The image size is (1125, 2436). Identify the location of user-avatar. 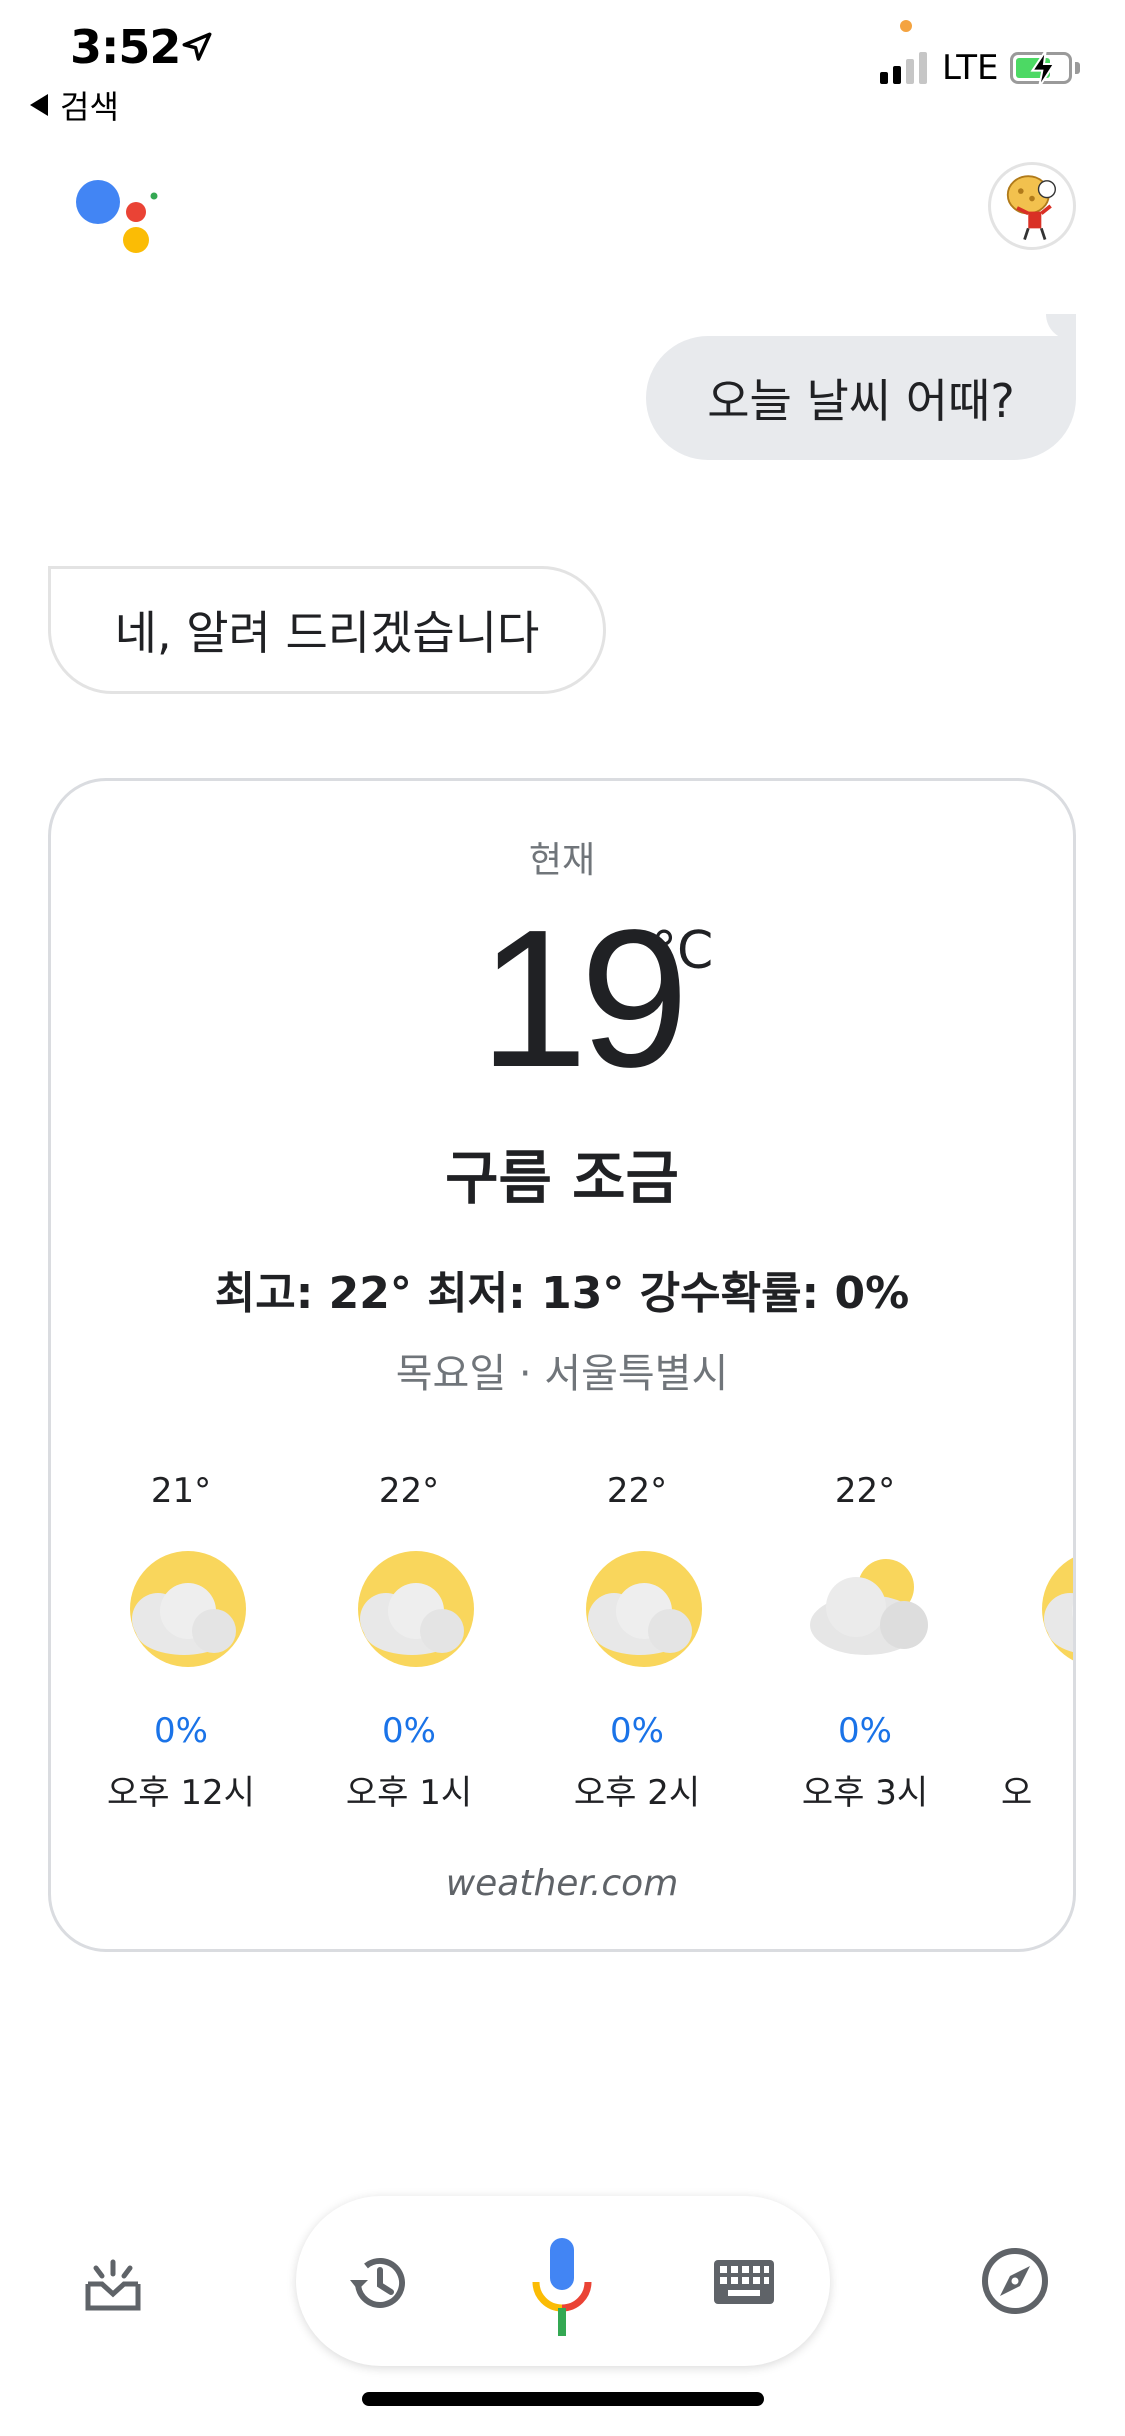
(1032, 206).